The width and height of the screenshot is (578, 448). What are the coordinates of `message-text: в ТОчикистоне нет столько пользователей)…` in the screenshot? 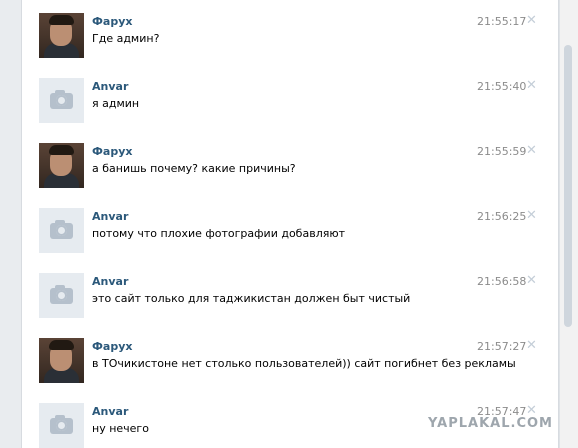 It's located at (304, 363).